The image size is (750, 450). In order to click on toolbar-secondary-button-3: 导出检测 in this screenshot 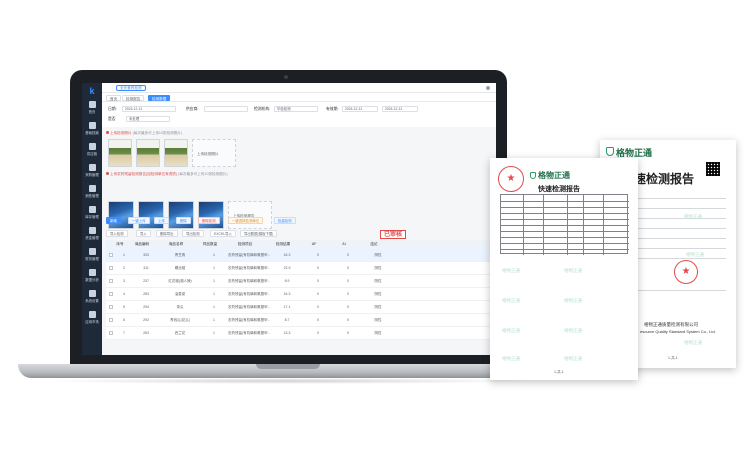, I will do `click(193, 233)`.